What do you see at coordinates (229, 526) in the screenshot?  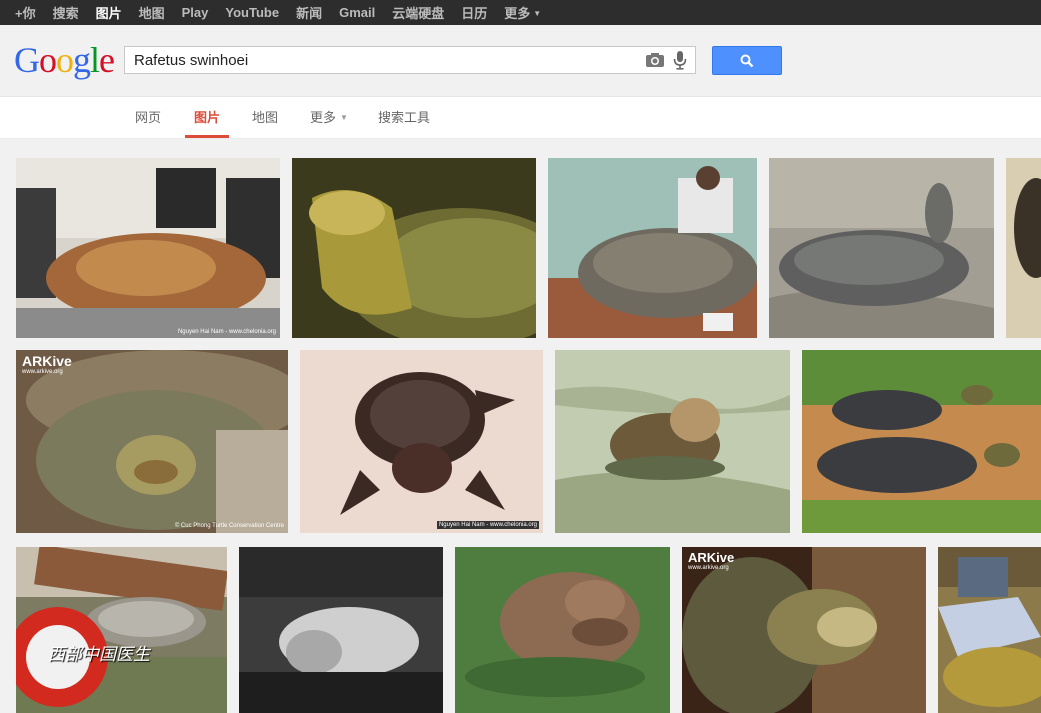 I see `image-watermark: © Cuc Phong Turtle Conservation Centre` at bounding box center [229, 526].